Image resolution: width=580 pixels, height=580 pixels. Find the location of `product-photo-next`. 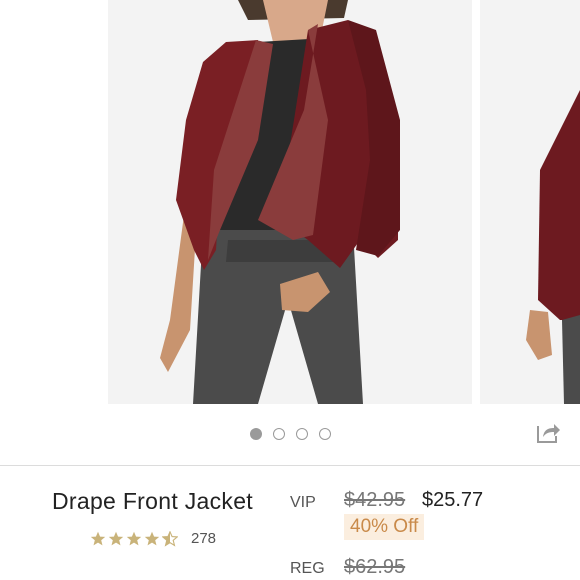

product-photo-next is located at coordinates (530, 202).